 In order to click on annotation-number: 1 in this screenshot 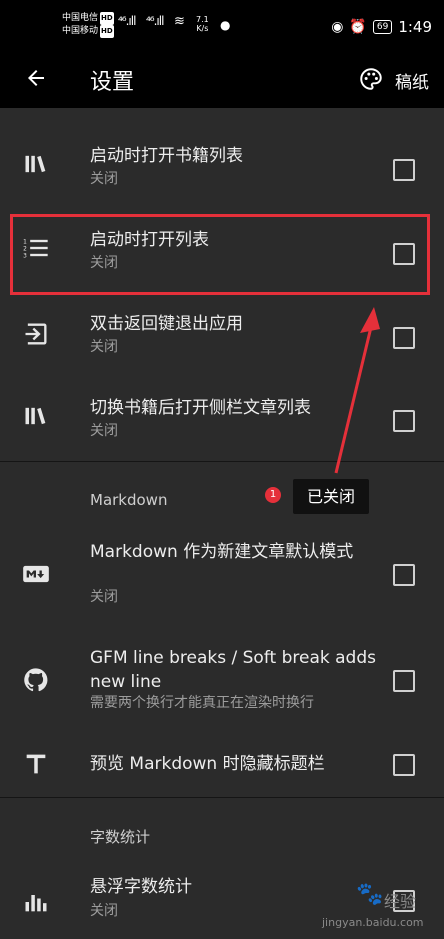, I will do `click(273, 495)`.